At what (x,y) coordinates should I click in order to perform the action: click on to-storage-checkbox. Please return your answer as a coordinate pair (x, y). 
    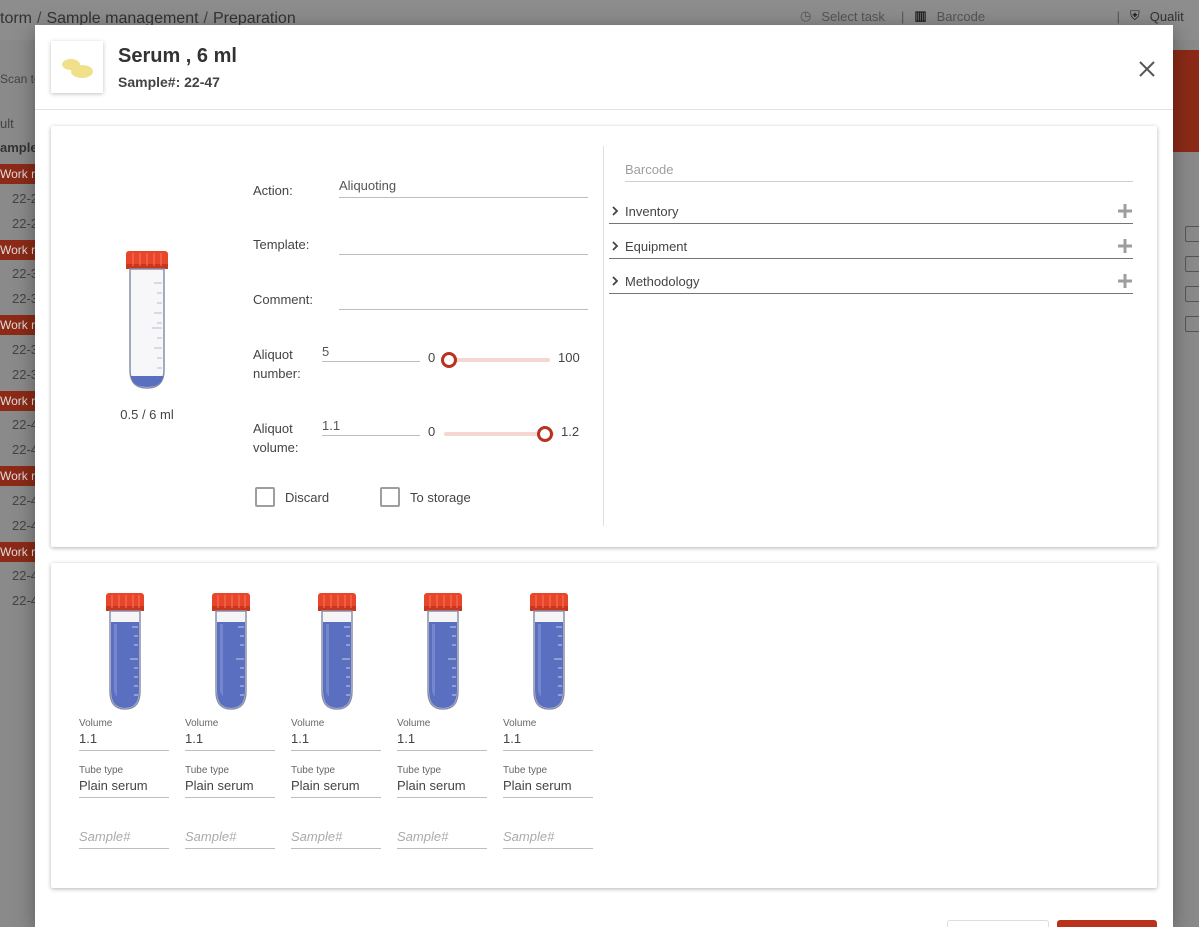
    Looking at the image, I should click on (390, 497).